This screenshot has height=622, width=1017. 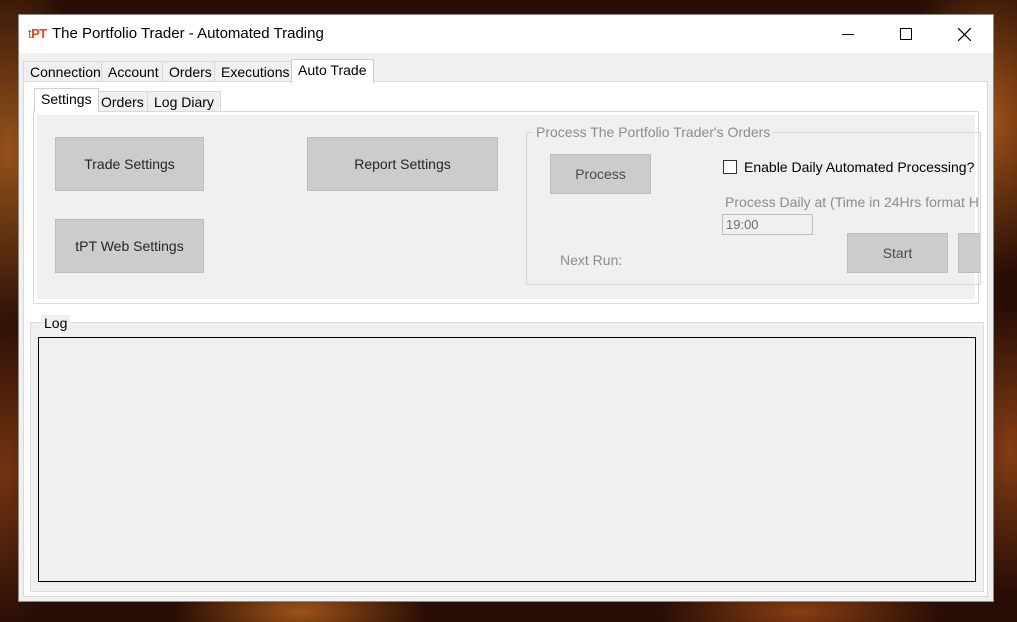 I want to click on start-button: Start, so click(x=897, y=253).